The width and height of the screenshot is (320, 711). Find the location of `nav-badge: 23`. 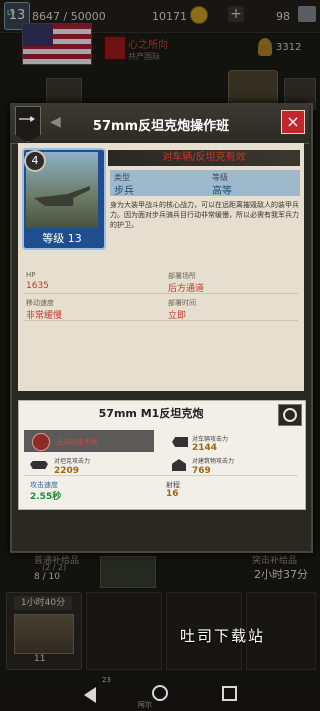

nav-badge: 23 is located at coordinates (106, 680).